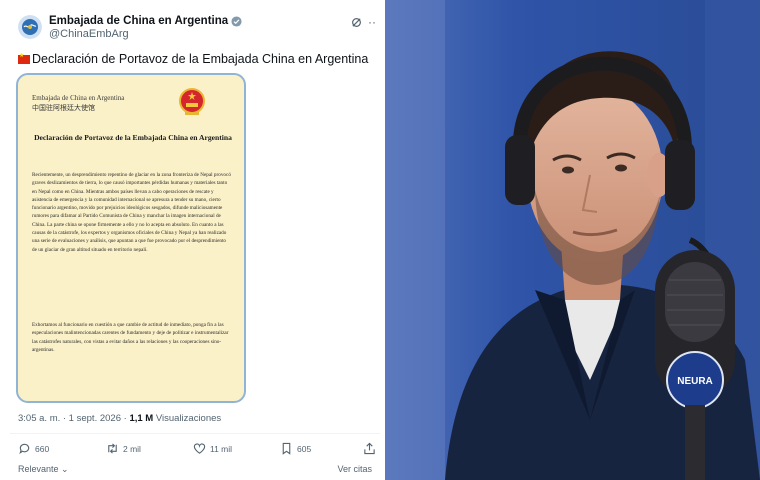  What do you see at coordinates (78, 103) in the screenshot?
I see `document-header: Embajada de China en Argentina 中国驻阿根廷大使馆` at bounding box center [78, 103].